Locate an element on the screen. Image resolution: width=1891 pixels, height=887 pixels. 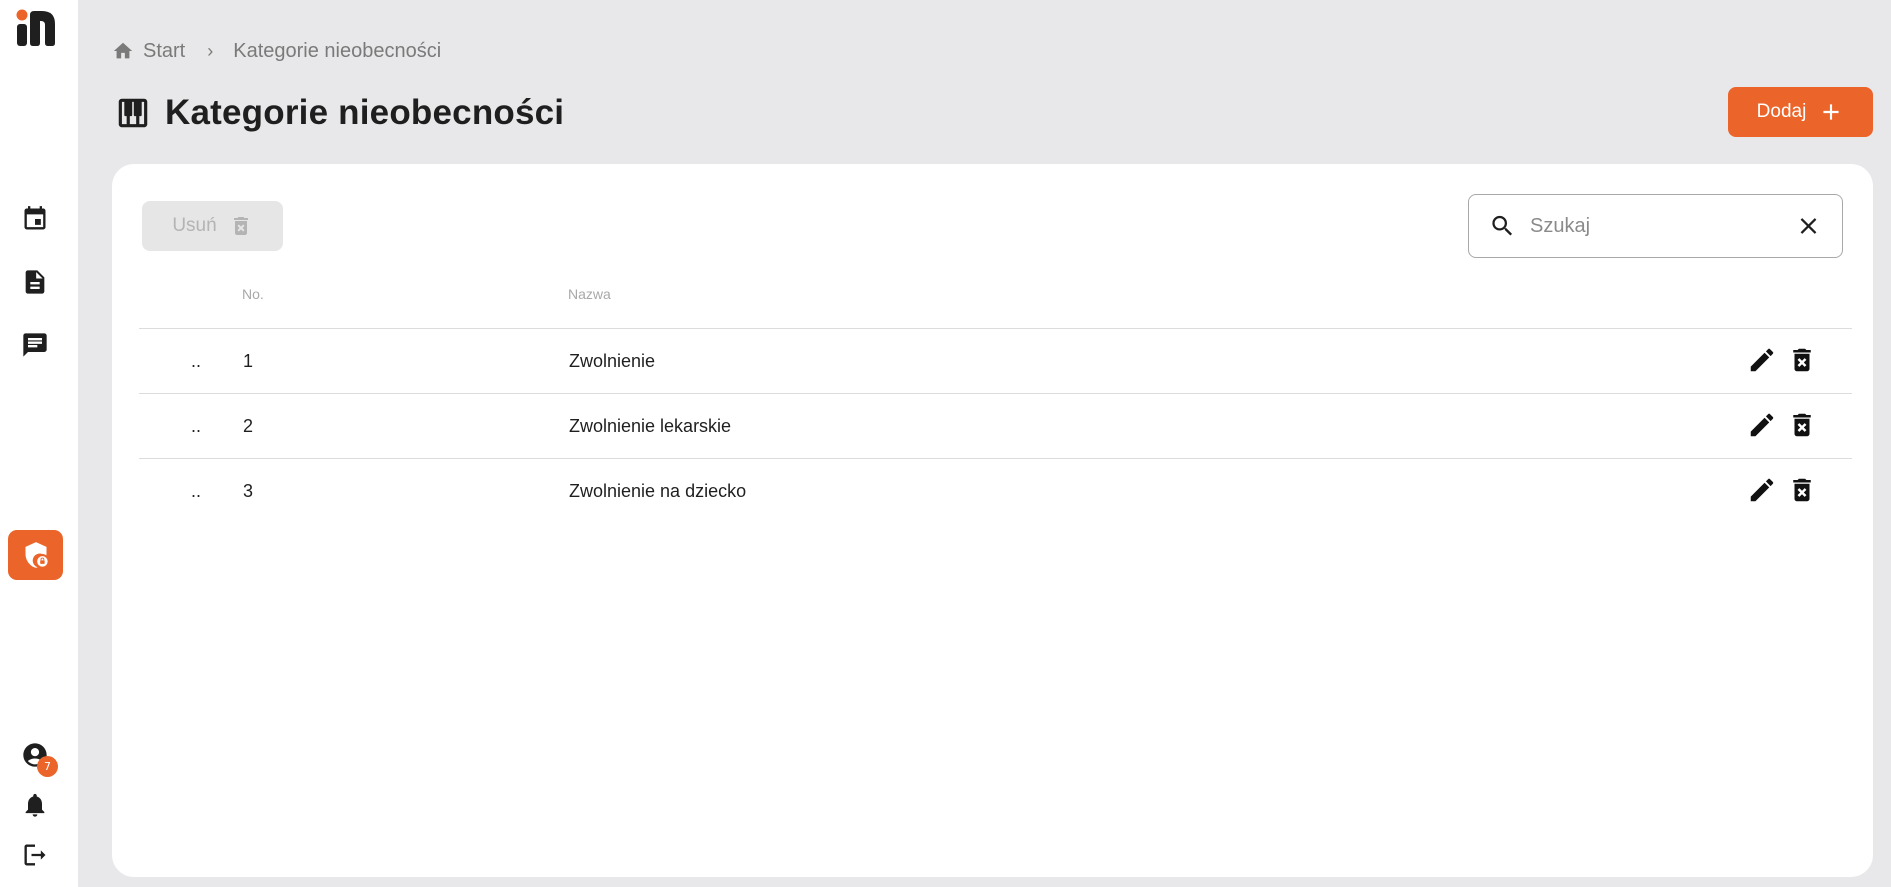
bell-icon is located at coordinates (35, 805).